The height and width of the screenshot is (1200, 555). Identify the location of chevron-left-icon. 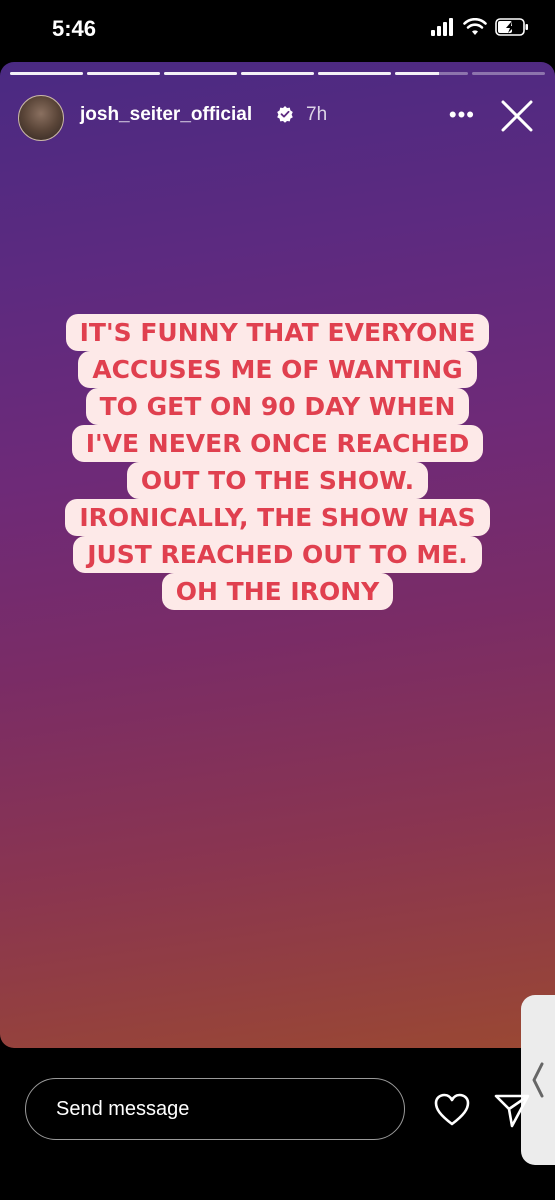
(538, 1080).